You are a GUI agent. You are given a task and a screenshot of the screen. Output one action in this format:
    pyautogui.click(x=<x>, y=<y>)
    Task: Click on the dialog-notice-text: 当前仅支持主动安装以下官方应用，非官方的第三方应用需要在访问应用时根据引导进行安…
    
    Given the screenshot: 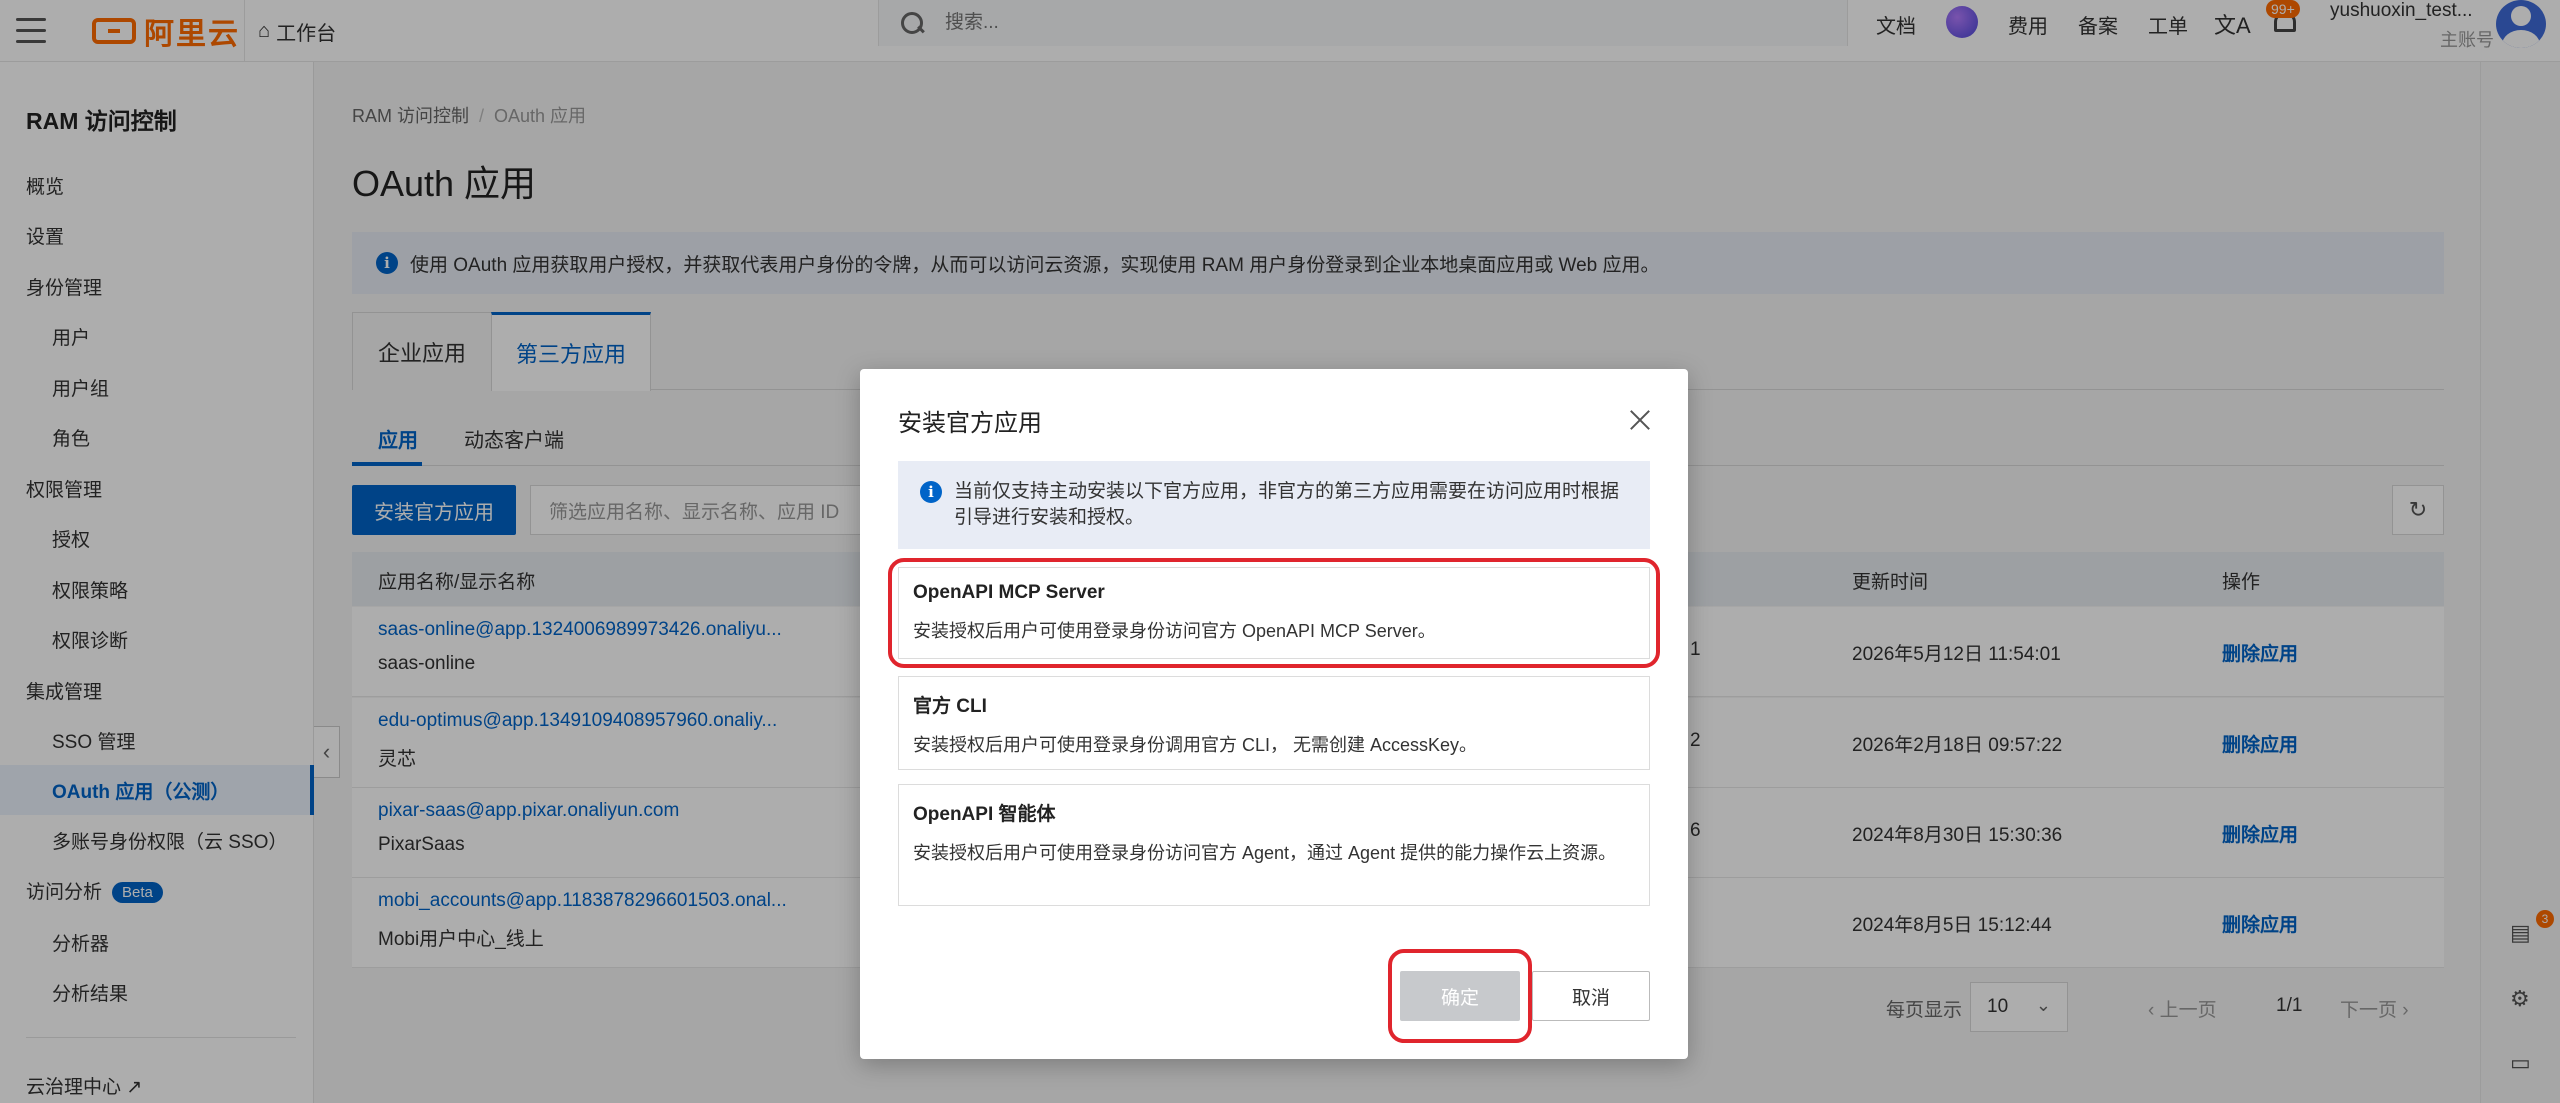 What is the action you would take?
    pyautogui.click(x=1287, y=504)
    